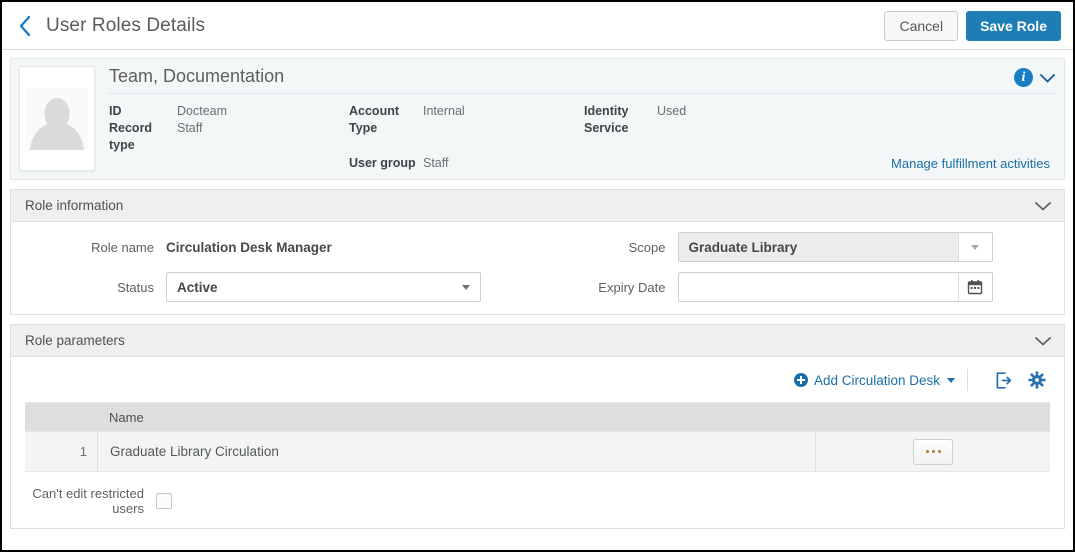  Describe the element at coordinates (466, 120) in the screenshot. I see `banner-field-account-type: Account Type Internal` at that location.